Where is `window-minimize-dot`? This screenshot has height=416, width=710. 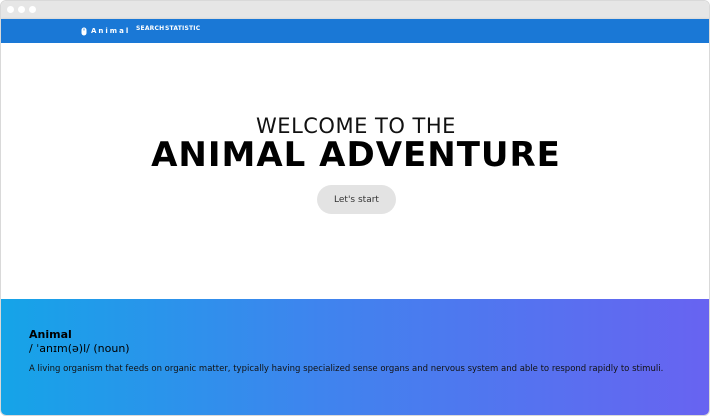 window-minimize-dot is located at coordinates (21, 9).